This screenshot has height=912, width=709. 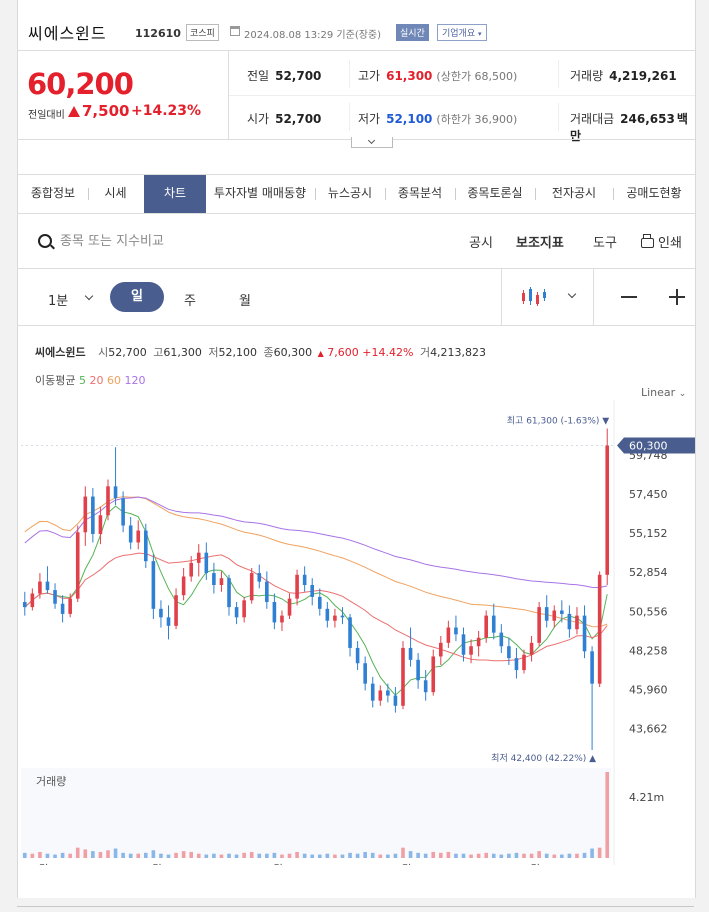 I want to click on company-info-dropdown: 기업개요 ▾, so click(x=462, y=32).